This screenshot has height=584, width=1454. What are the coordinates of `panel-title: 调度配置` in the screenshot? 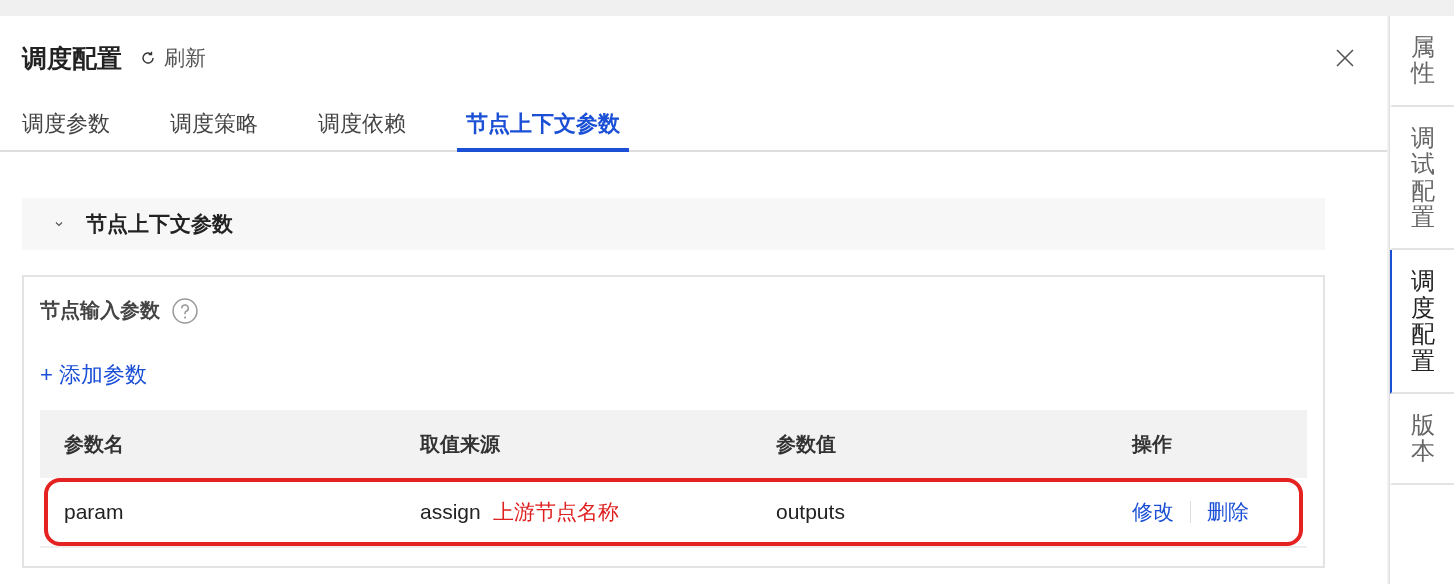 It's located at (72, 58).